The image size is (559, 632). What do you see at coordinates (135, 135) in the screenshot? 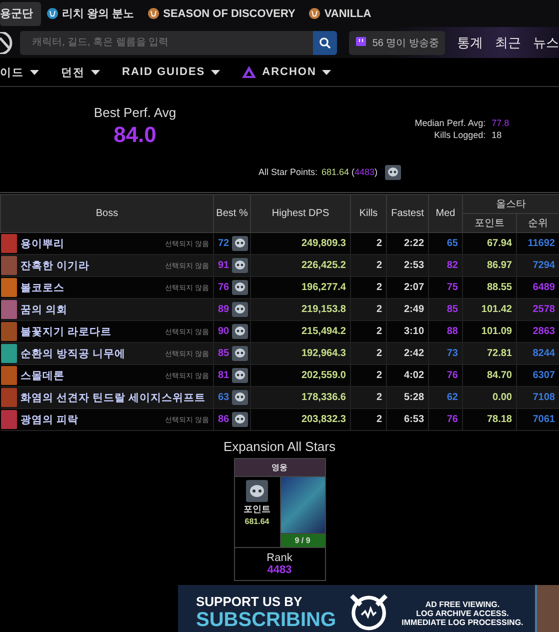
I see `best-perf-value: 84.0` at bounding box center [135, 135].